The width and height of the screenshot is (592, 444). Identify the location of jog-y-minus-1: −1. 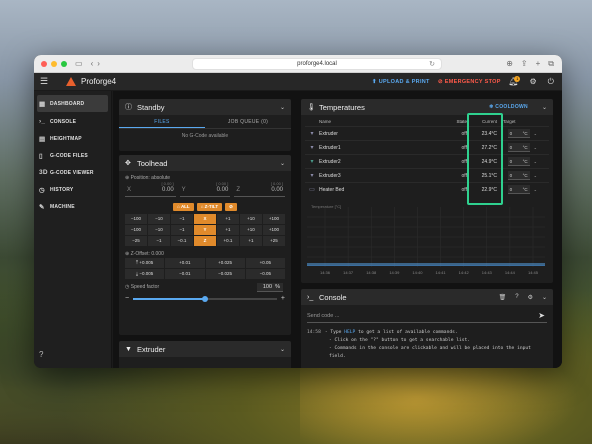
(182, 230).